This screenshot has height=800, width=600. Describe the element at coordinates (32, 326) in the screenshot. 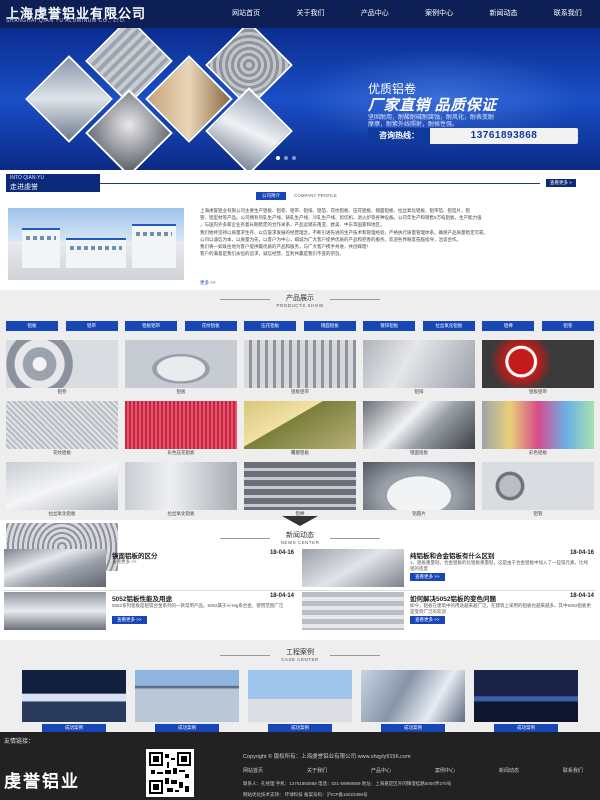

I see `category-button: 铝板` at that location.